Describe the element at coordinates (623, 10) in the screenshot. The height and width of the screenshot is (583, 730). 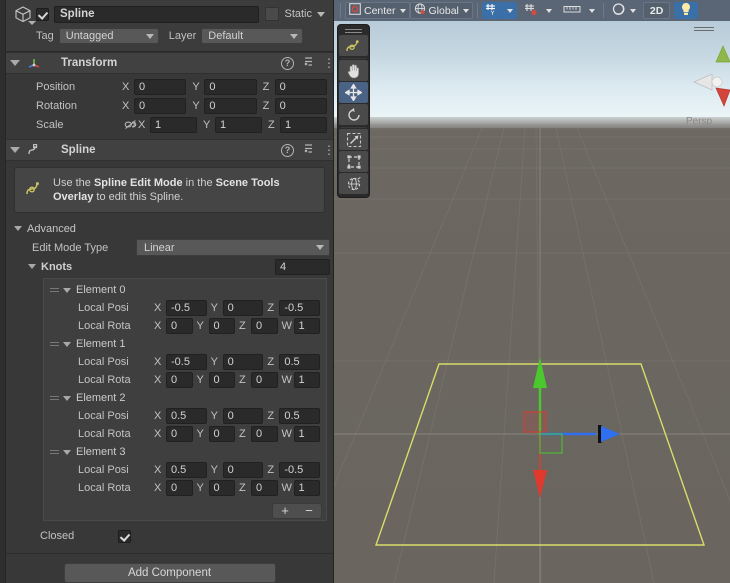
I see `gizmos-toggle` at that location.